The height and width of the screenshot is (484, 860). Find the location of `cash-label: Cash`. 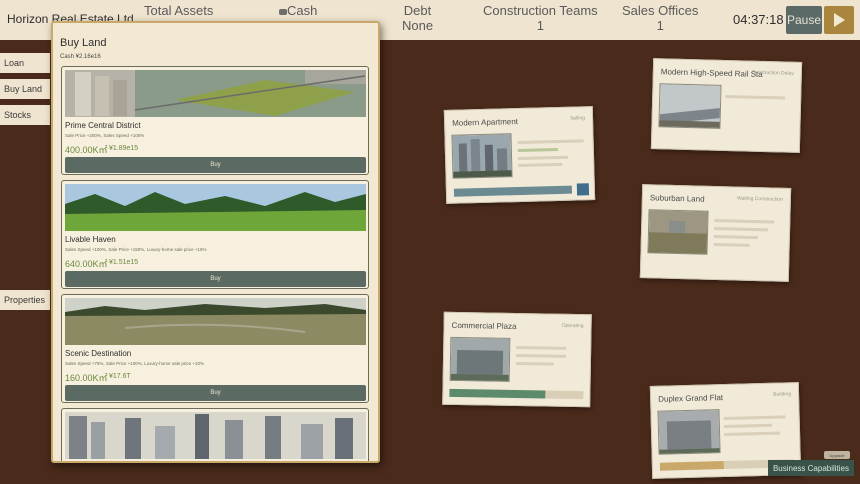

cash-label: Cash is located at coordinates (298, 10).